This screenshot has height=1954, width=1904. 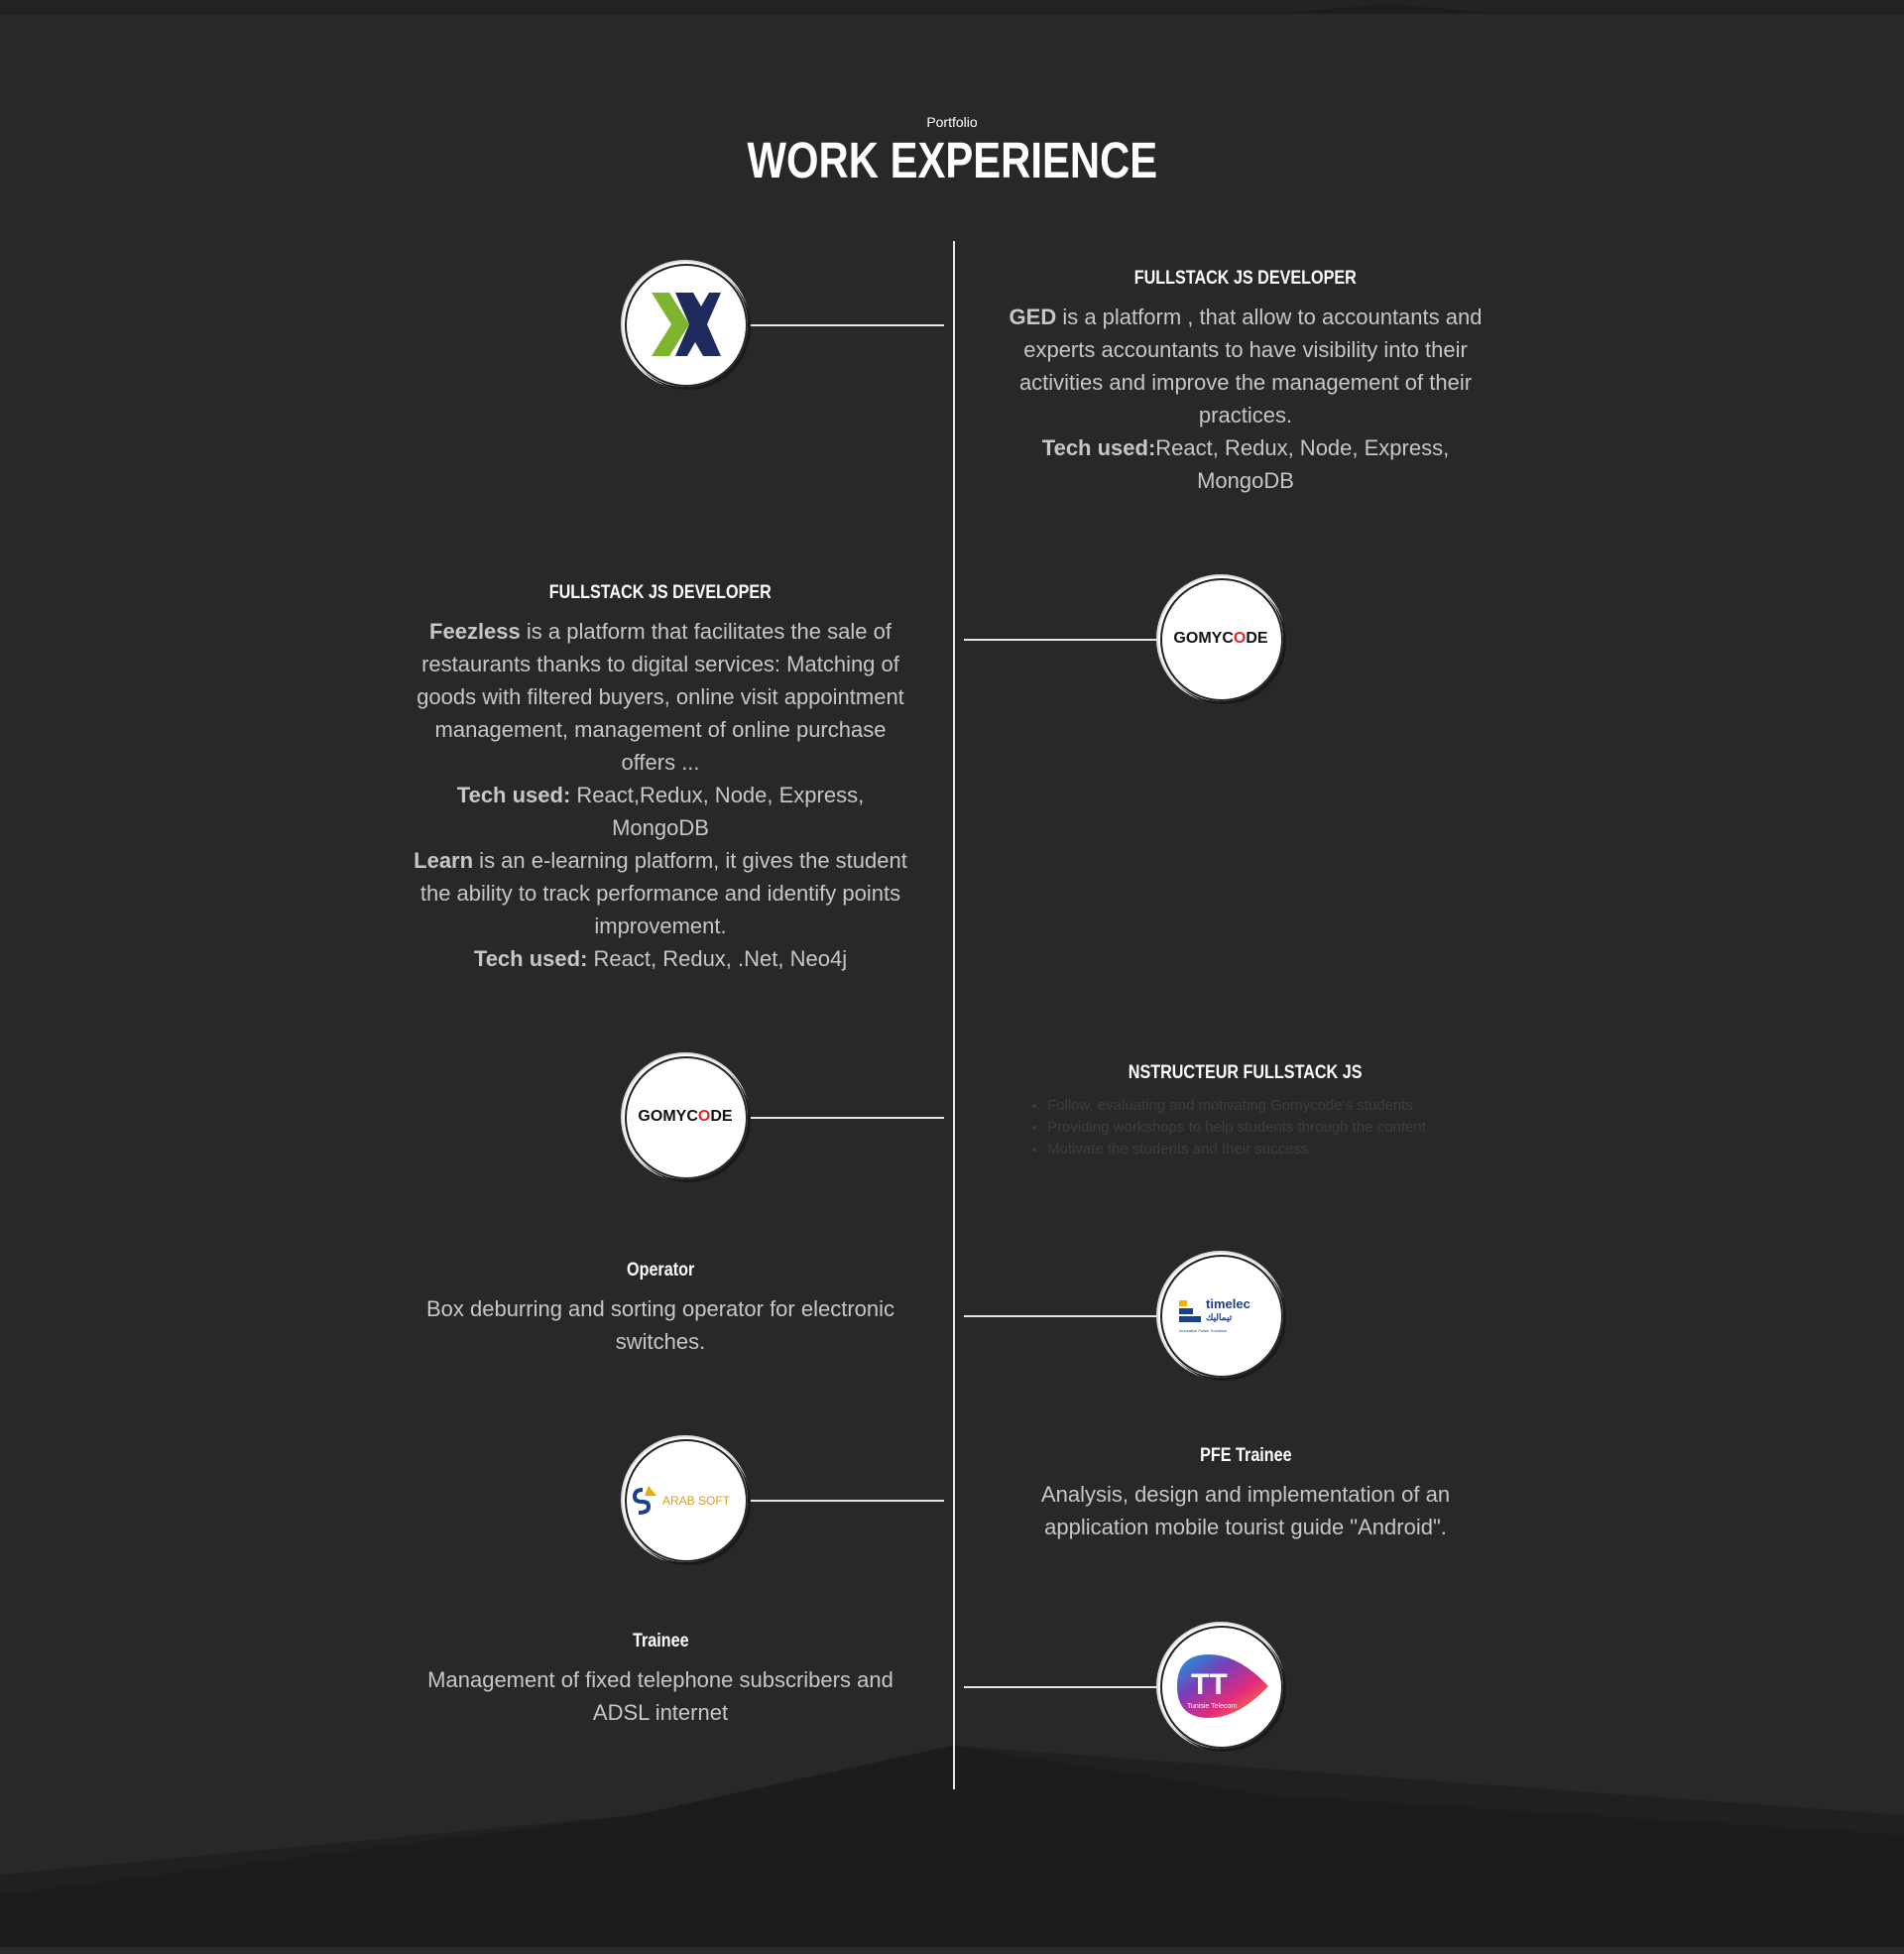 I want to click on timelec-logo-text: timelec, so click(x=1228, y=1303).